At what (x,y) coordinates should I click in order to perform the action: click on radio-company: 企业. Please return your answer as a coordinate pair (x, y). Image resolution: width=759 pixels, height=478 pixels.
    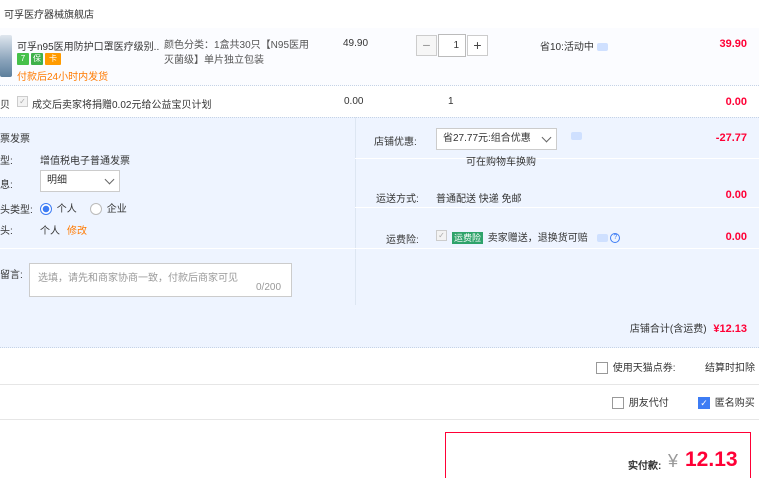
    Looking at the image, I should click on (108, 208).